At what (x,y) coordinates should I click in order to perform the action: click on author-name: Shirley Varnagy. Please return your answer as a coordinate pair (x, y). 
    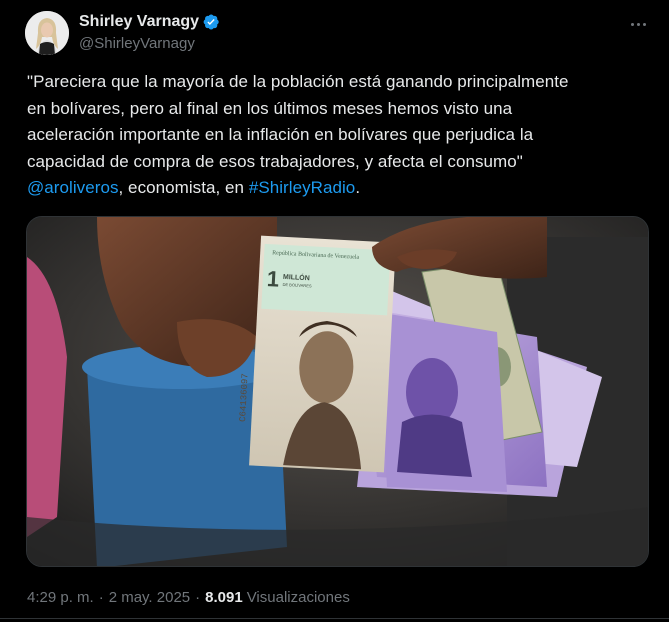
    Looking at the image, I should click on (139, 22).